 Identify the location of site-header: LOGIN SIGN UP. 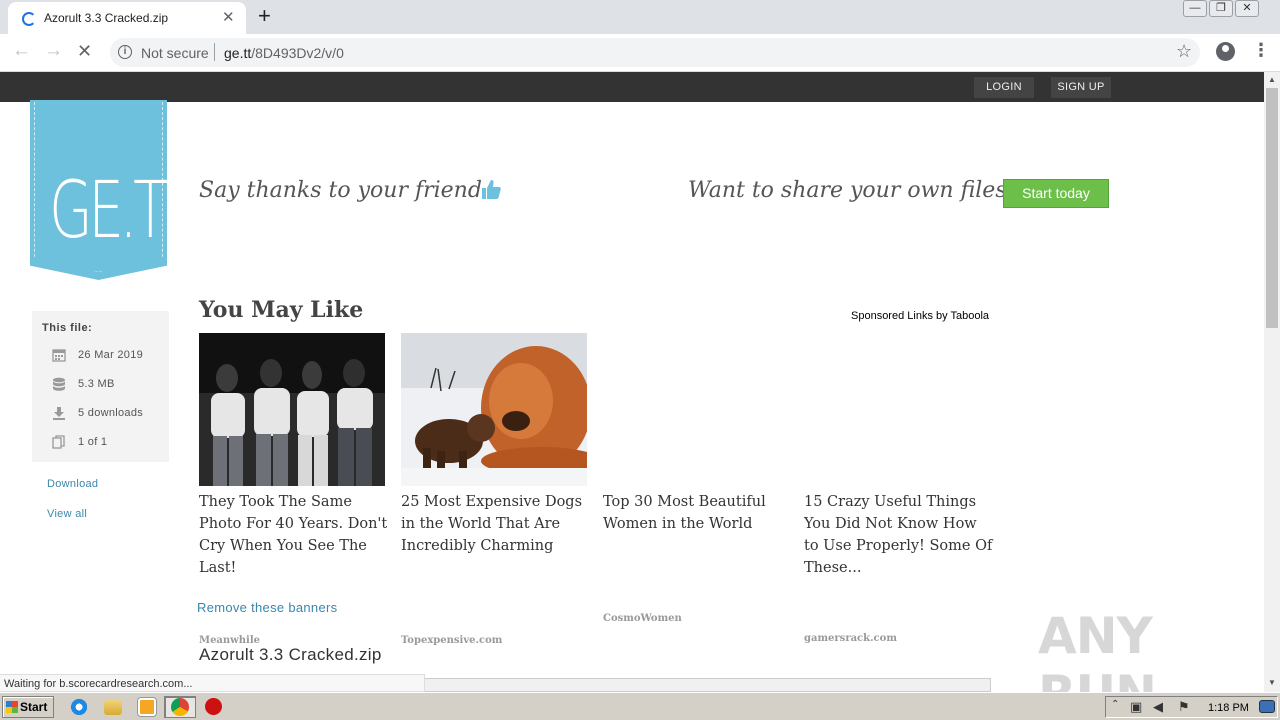
(632, 87).